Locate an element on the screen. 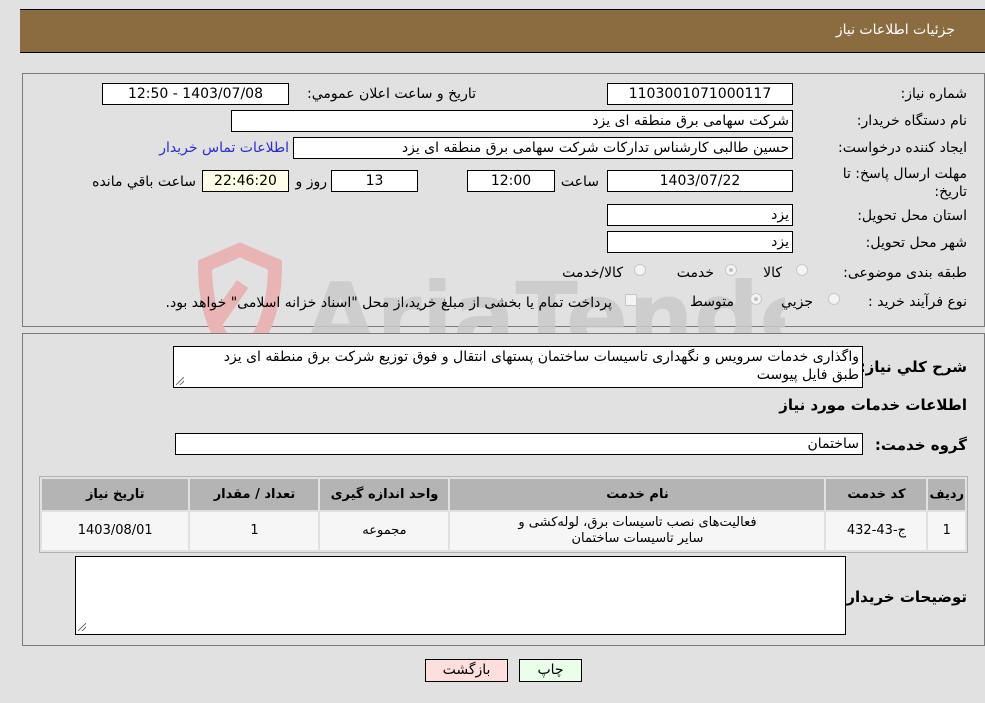 Image resolution: width=985 pixels, height=703 pixels. need-number-field: 1103001071000117 is located at coordinates (700, 94).